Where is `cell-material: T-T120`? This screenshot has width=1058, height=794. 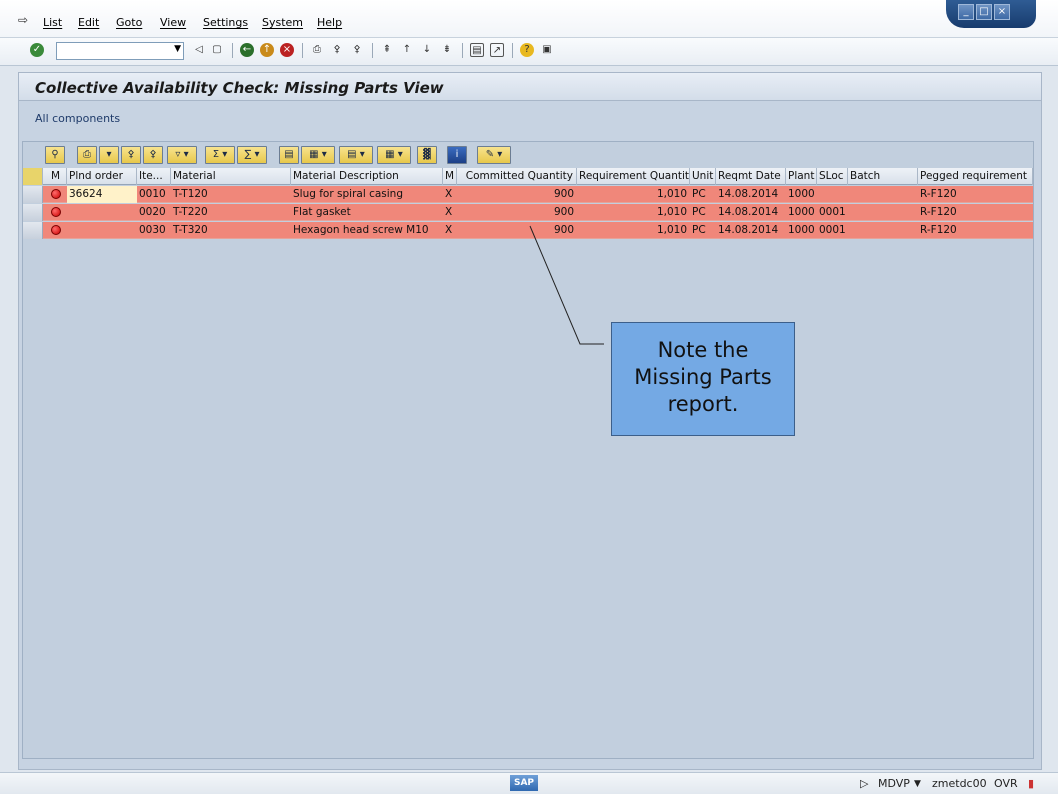 cell-material: T-T120 is located at coordinates (190, 194).